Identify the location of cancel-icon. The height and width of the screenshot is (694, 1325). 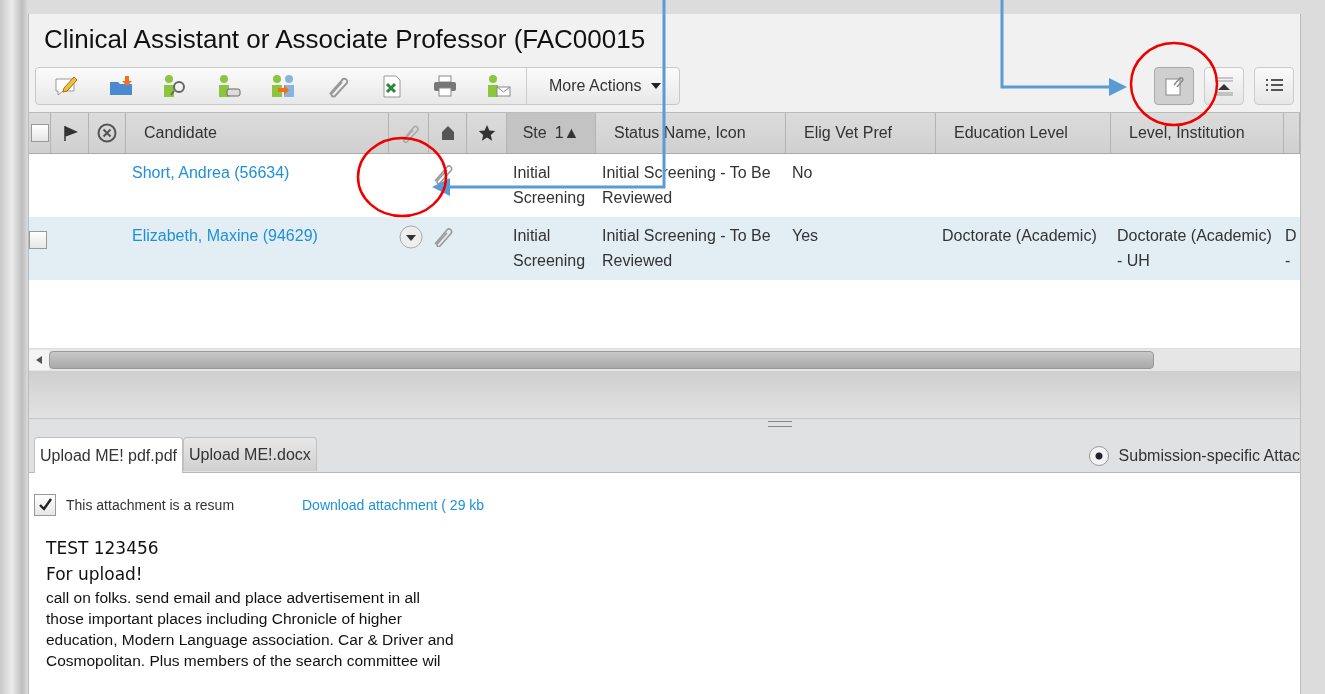
(107, 133).